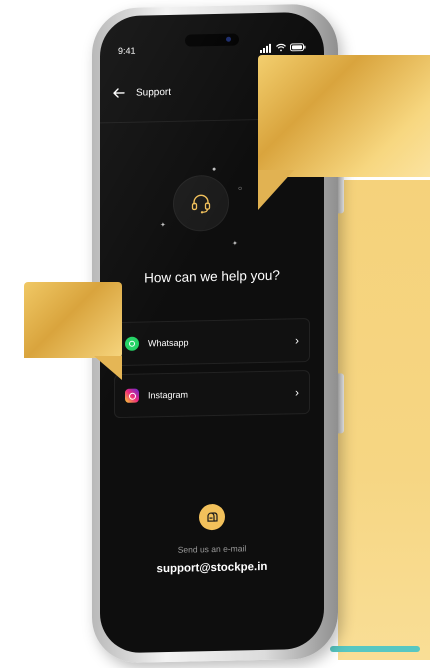 The width and height of the screenshot is (430, 668). I want to click on page-title: Support, so click(154, 92).